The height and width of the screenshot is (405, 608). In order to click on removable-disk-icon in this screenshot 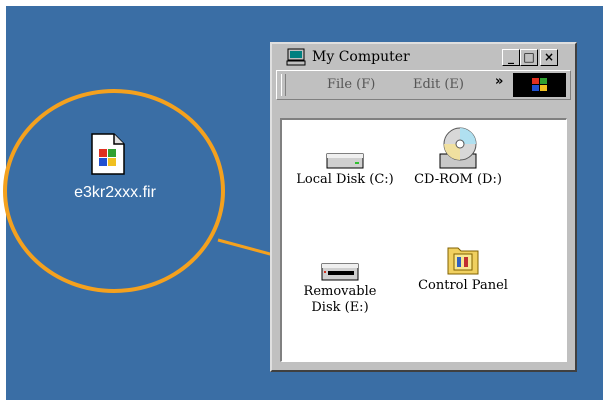, I will do `click(340, 272)`.